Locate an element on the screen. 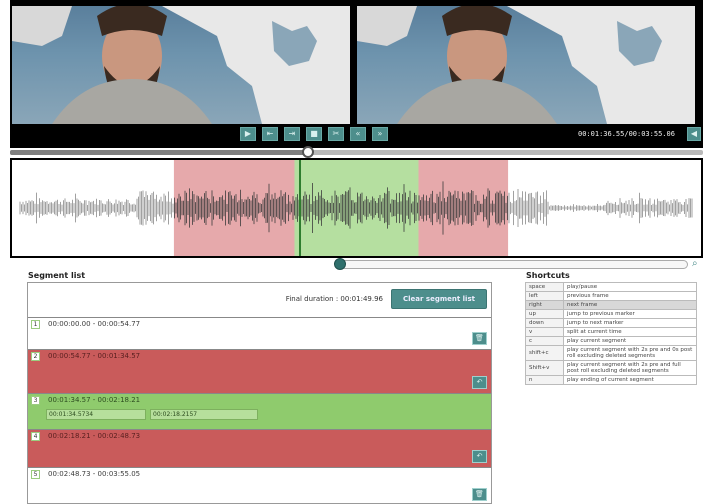  segment-range: 00:02:48.73 - 00:03:55.05 is located at coordinates (94, 474).